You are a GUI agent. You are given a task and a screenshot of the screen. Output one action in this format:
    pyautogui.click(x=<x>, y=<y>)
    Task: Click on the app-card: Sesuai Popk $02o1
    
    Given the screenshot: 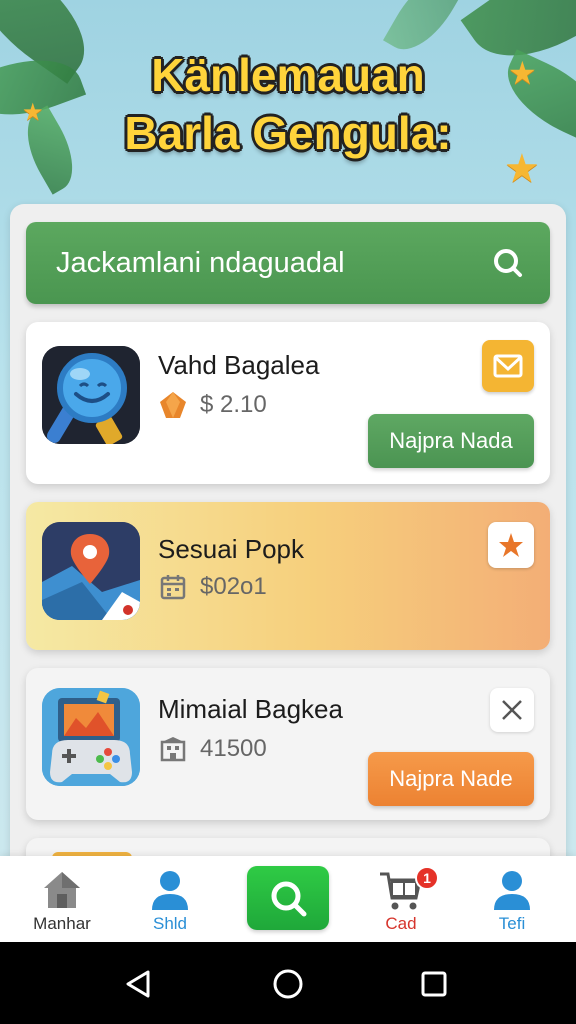 What is the action you would take?
    pyautogui.click(x=288, y=576)
    